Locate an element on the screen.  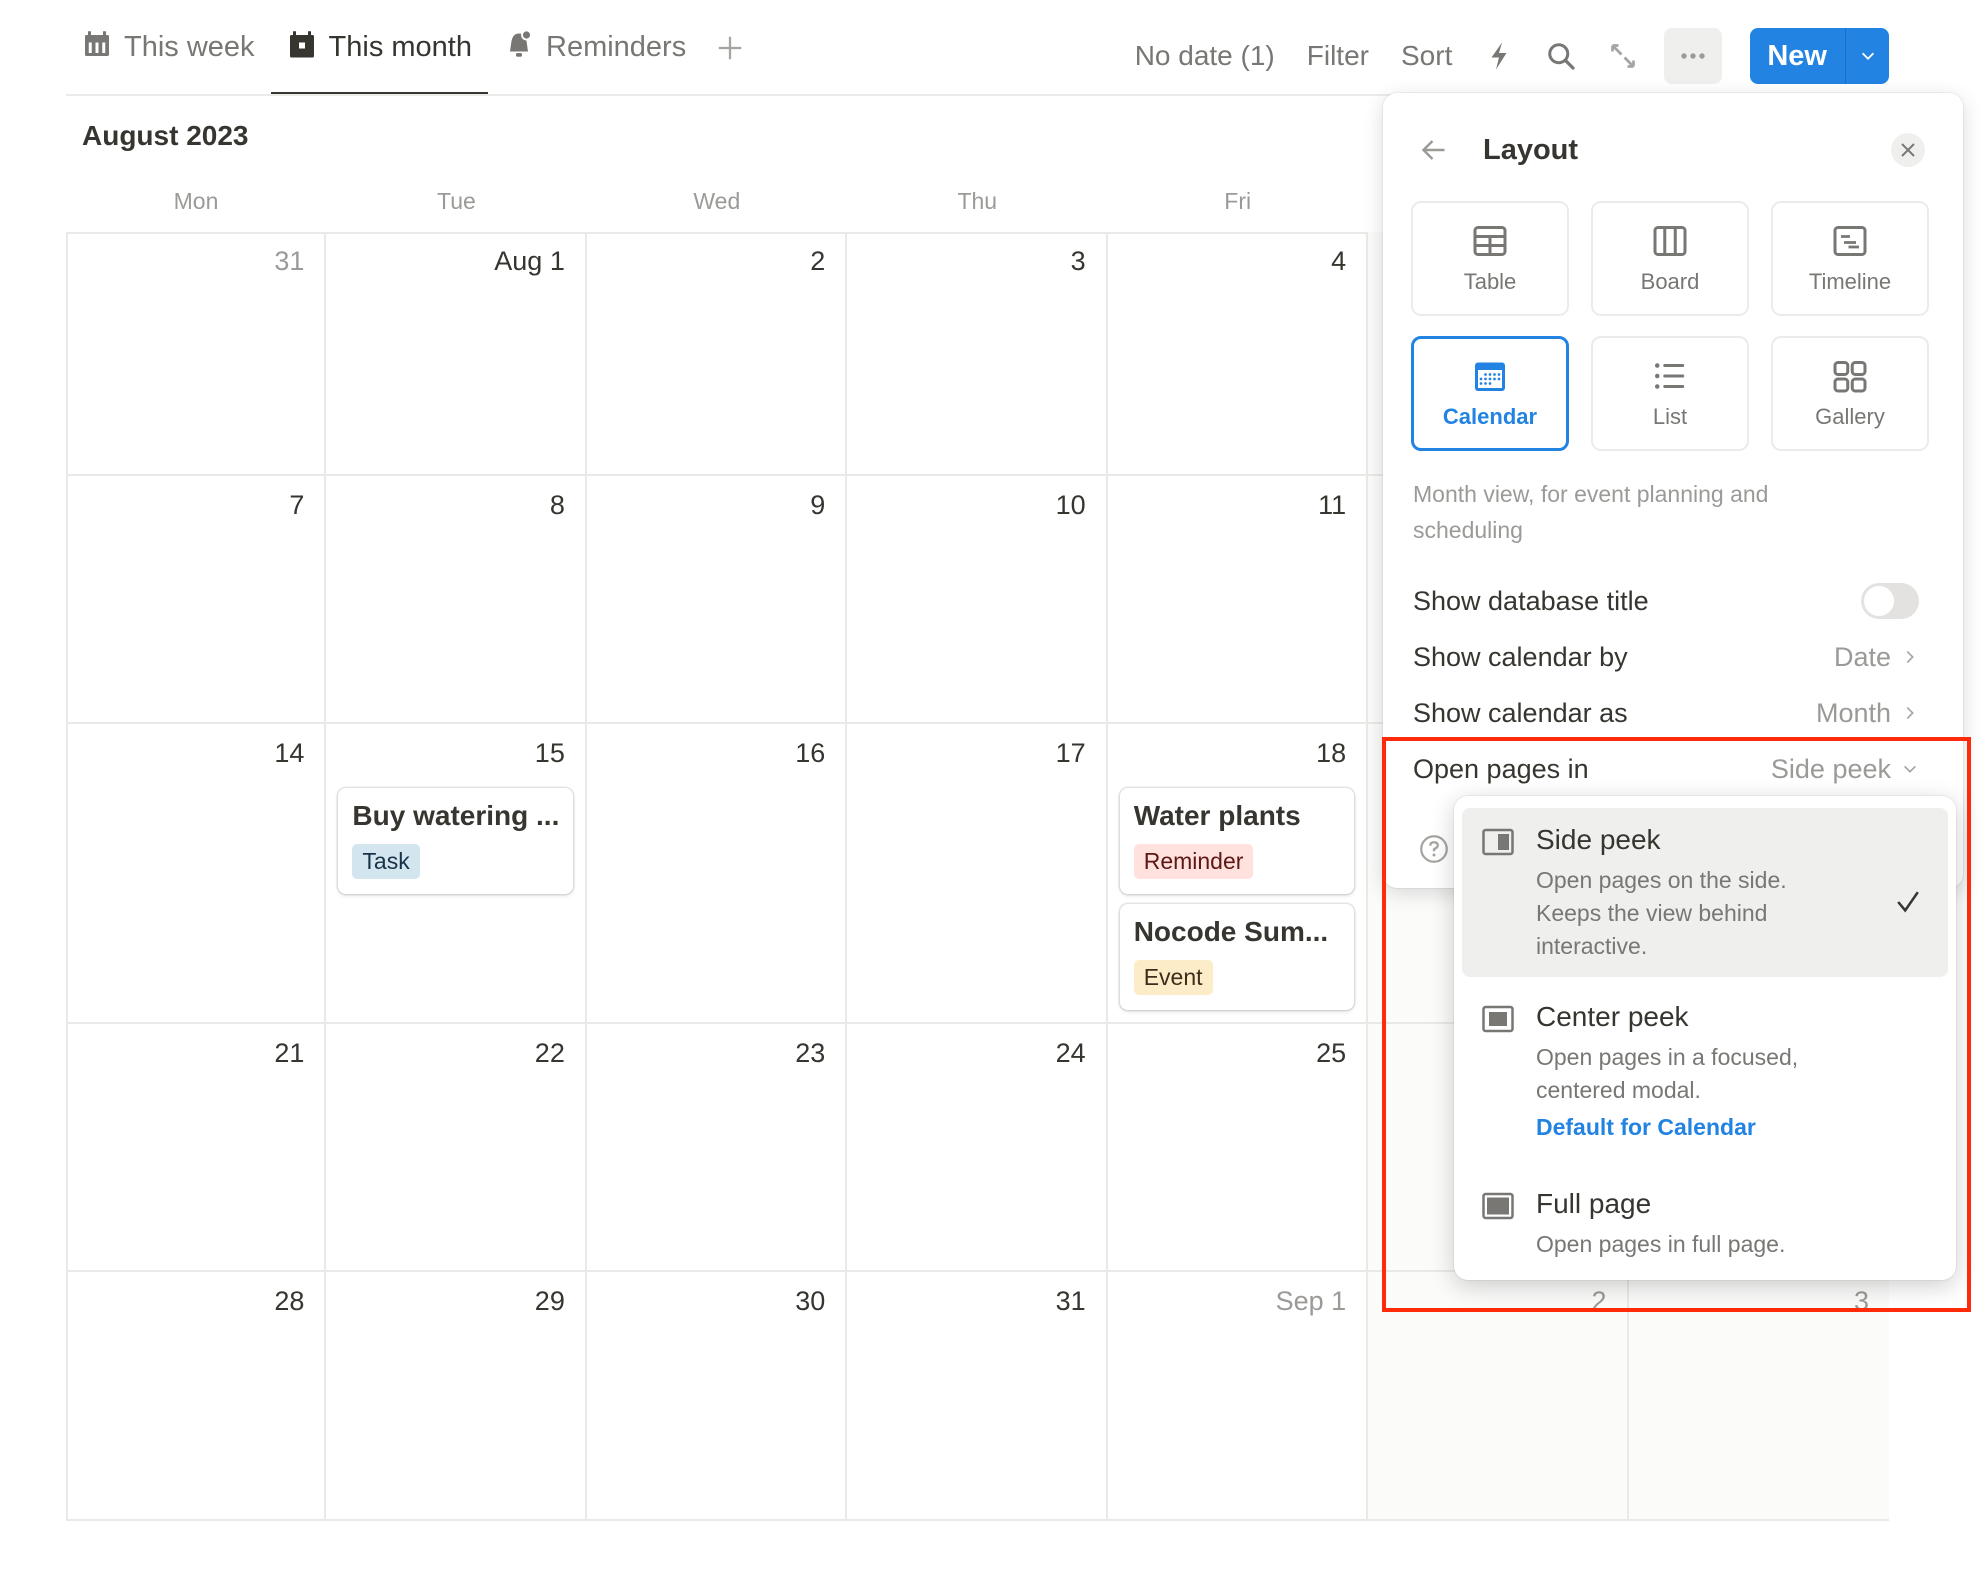
view-tabs: This week This month Reminders is located at coordinates (412, 48).